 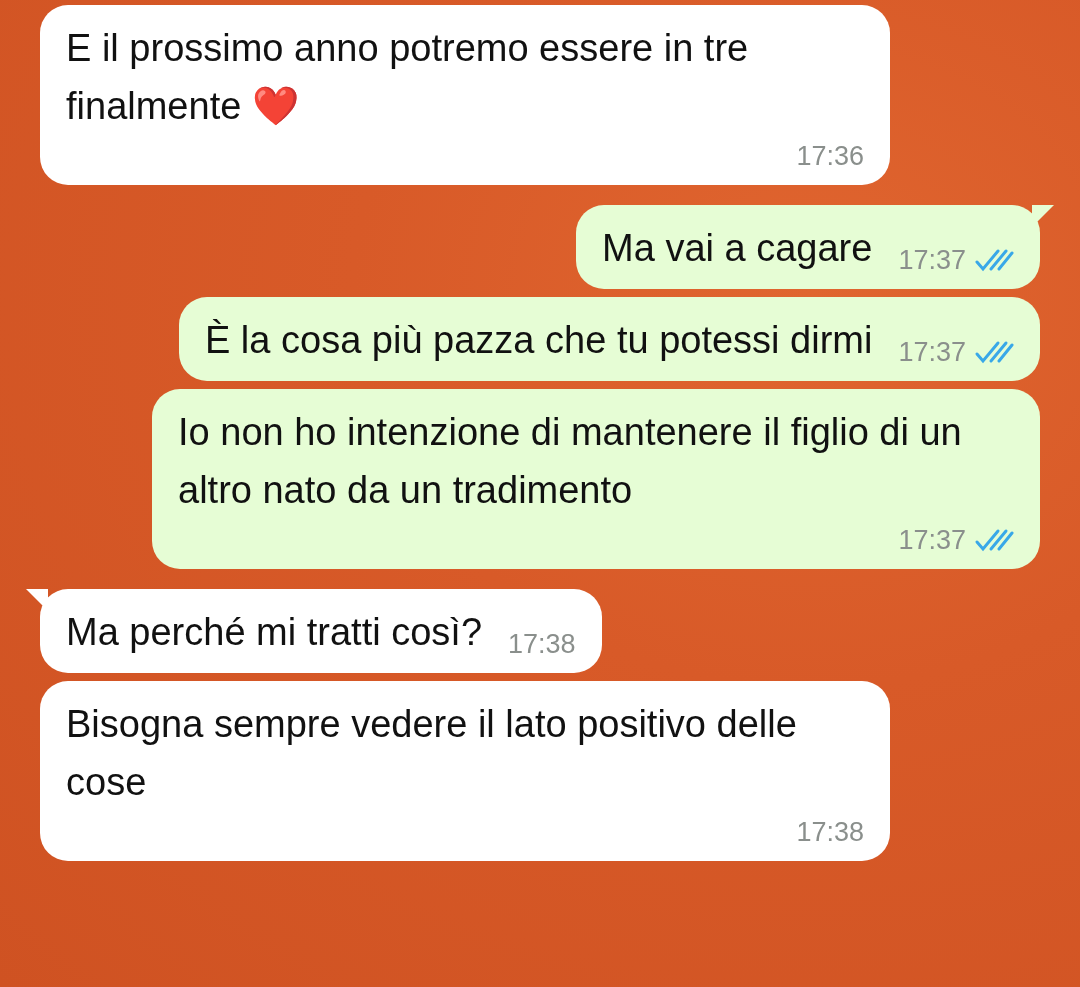 I want to click on message-text: È la cosa più pazza che tu potessi dirmi, so click(x=538, y=340).